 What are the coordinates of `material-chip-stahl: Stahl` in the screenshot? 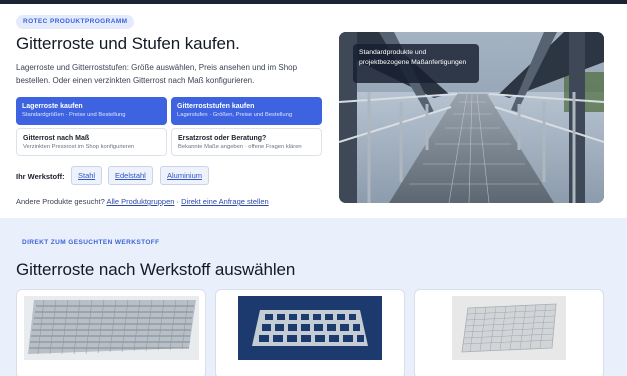 It's located at (87, 175).